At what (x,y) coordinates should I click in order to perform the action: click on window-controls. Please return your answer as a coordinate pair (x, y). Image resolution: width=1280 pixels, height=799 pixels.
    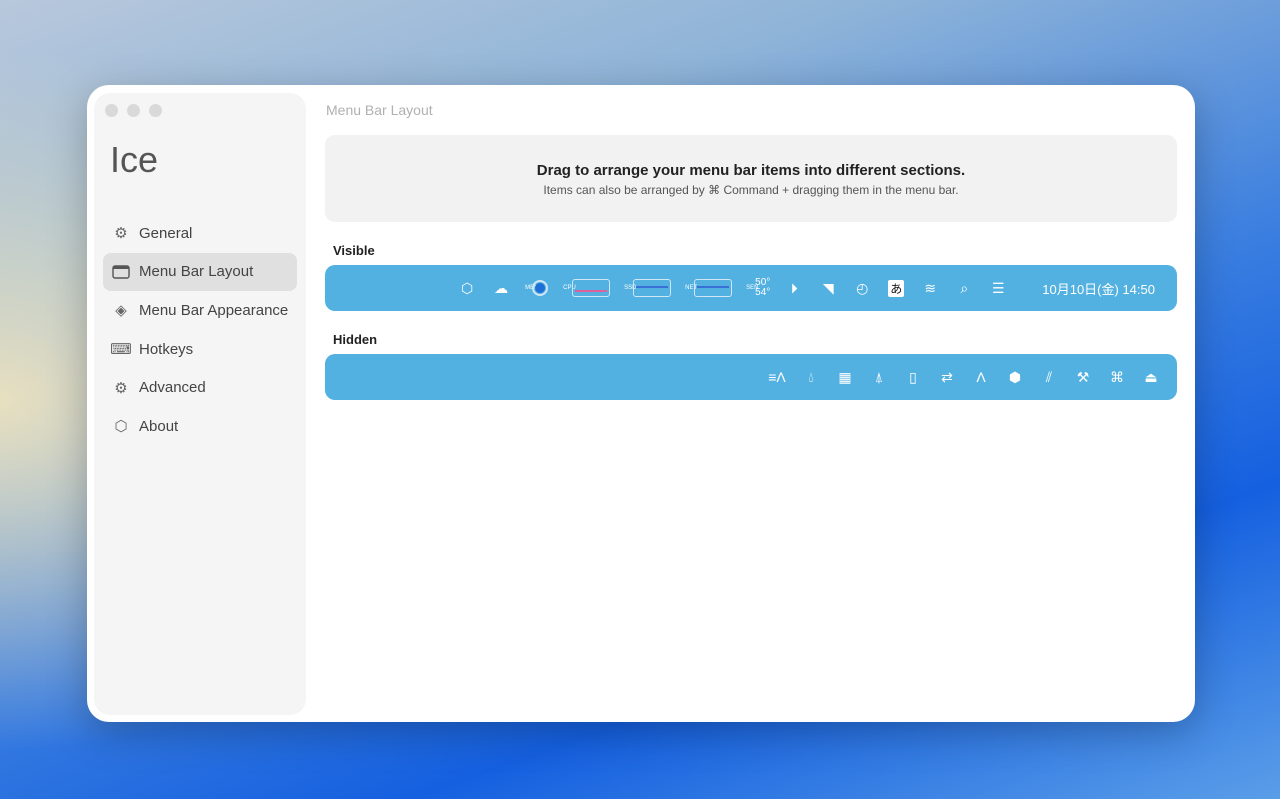
    Looking at the image, I should click on (133, 110).